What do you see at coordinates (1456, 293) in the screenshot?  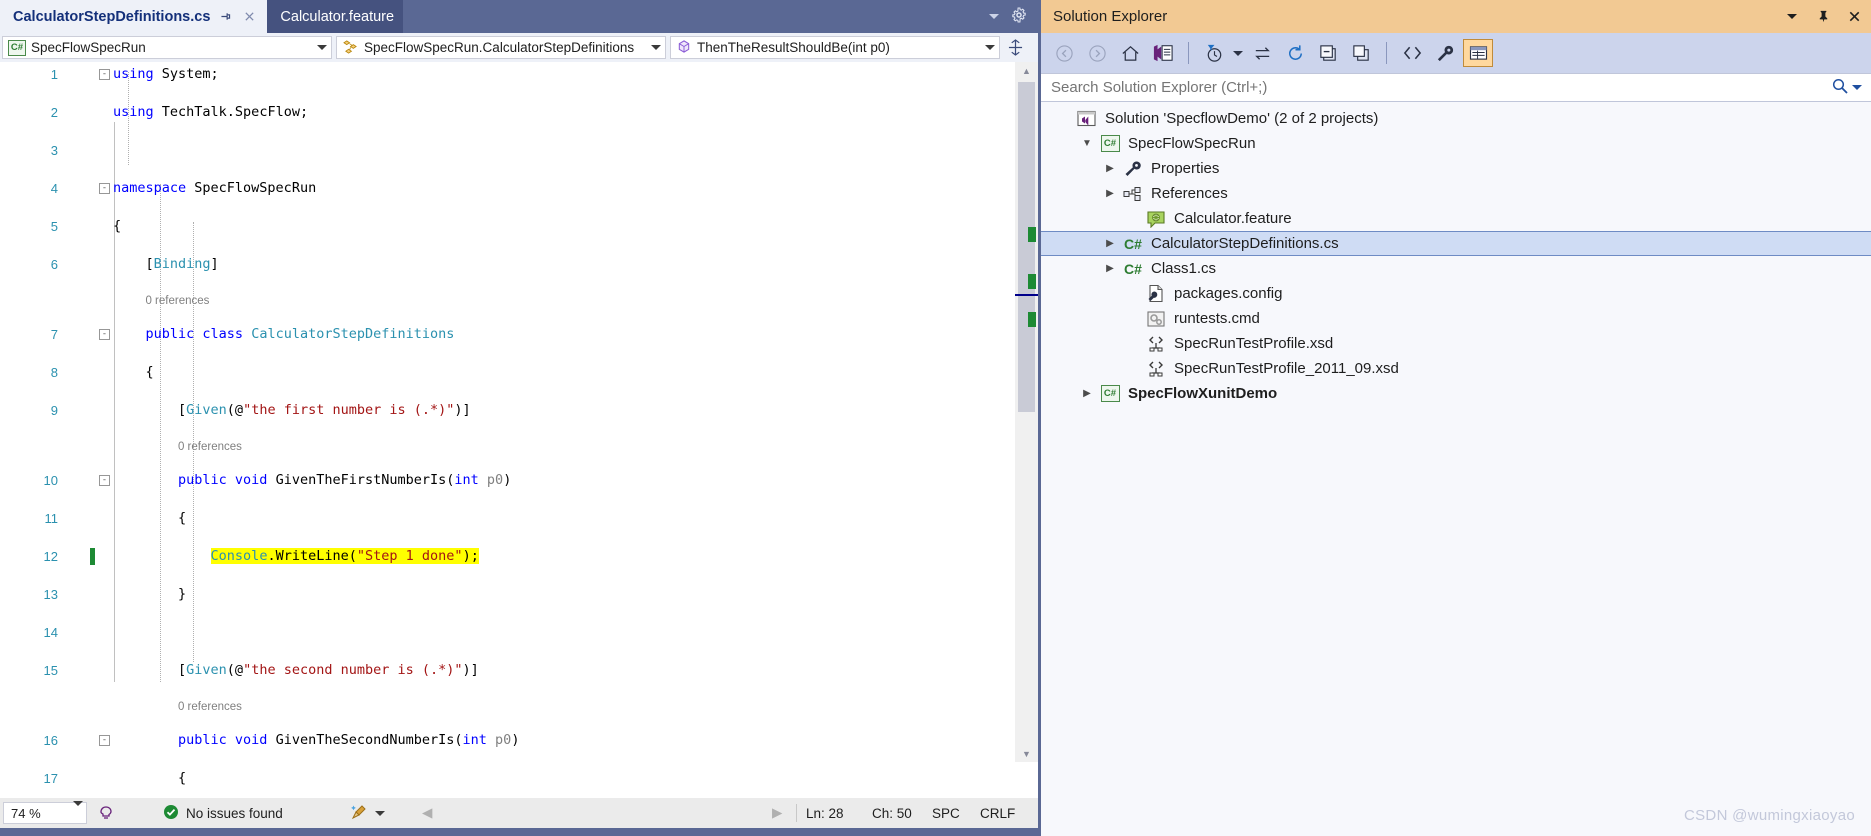 I see `tree-item-packages-config: packages.config` at bounding box center [1456, 293].